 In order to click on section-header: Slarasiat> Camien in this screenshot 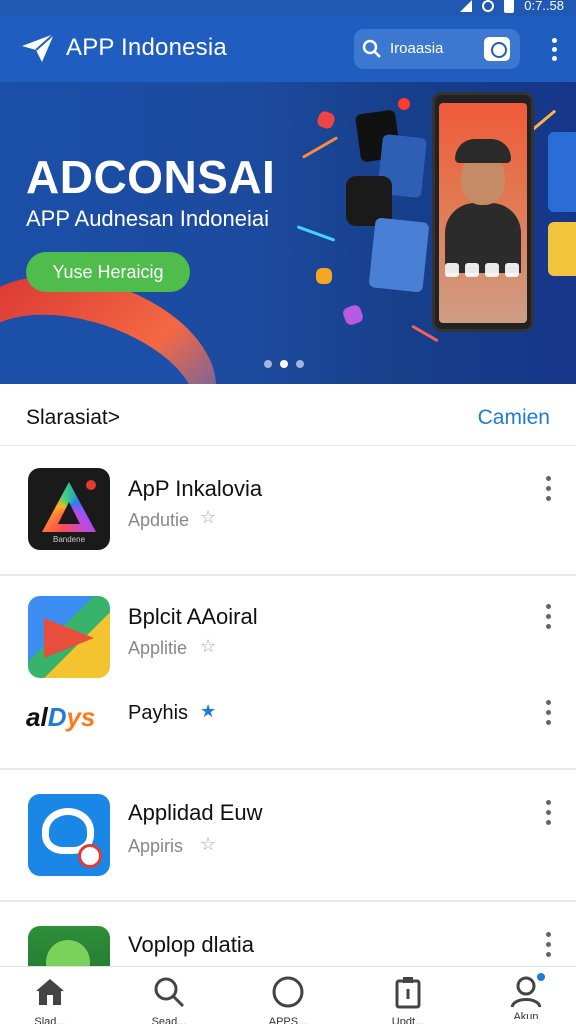, I will do `click(288, 415)`.